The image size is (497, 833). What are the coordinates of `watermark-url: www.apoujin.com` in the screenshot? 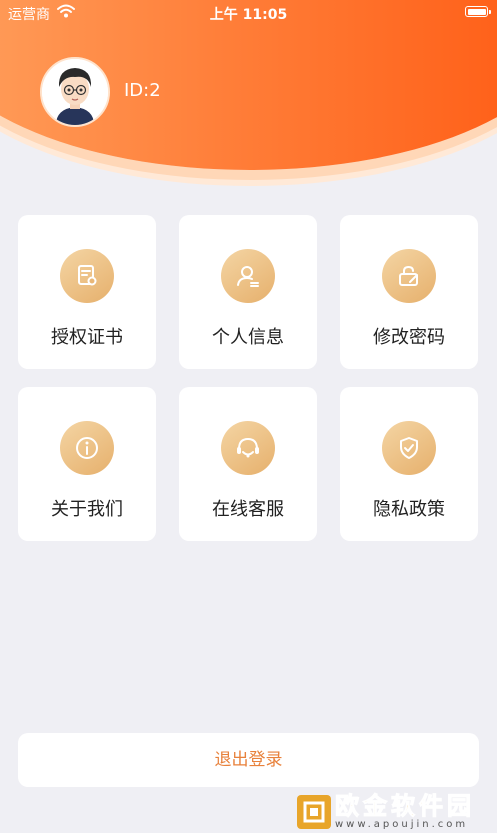 It's located at (402, 824).